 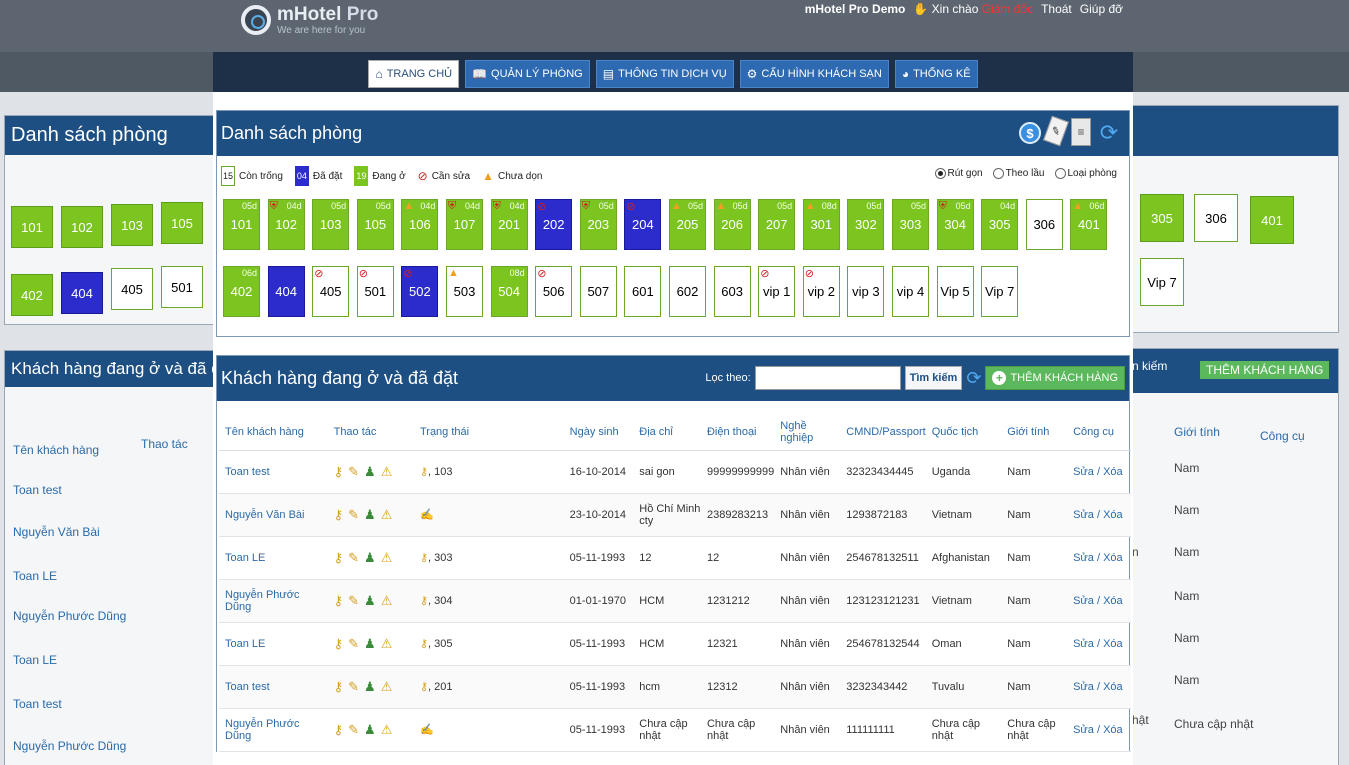 I want to click on room-tile: 102 04d ⛨, so click(x=286, y=224).